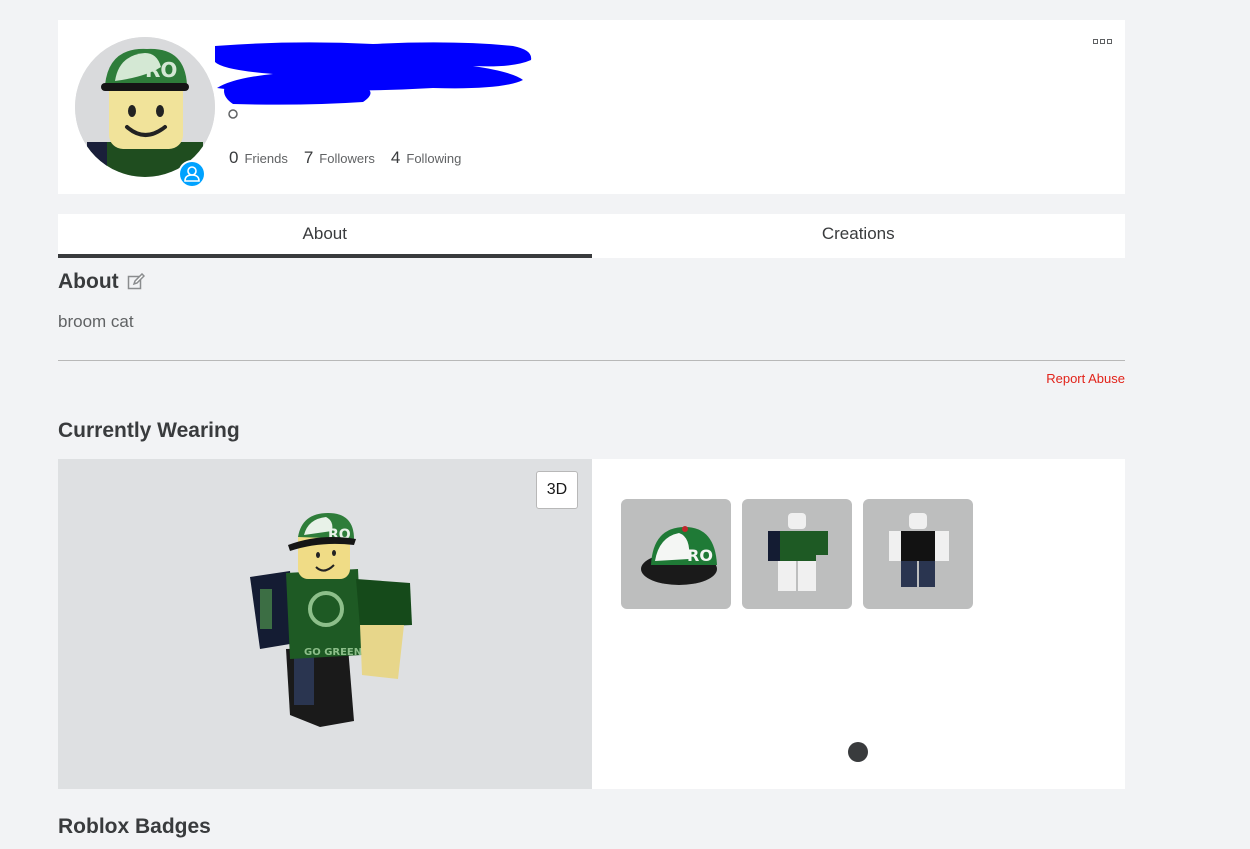 The image size is (1250, 849). What do you see at coordinates (88, 281) in the screenshot?
I see `about-title: About` at bounding box center [88, 281].